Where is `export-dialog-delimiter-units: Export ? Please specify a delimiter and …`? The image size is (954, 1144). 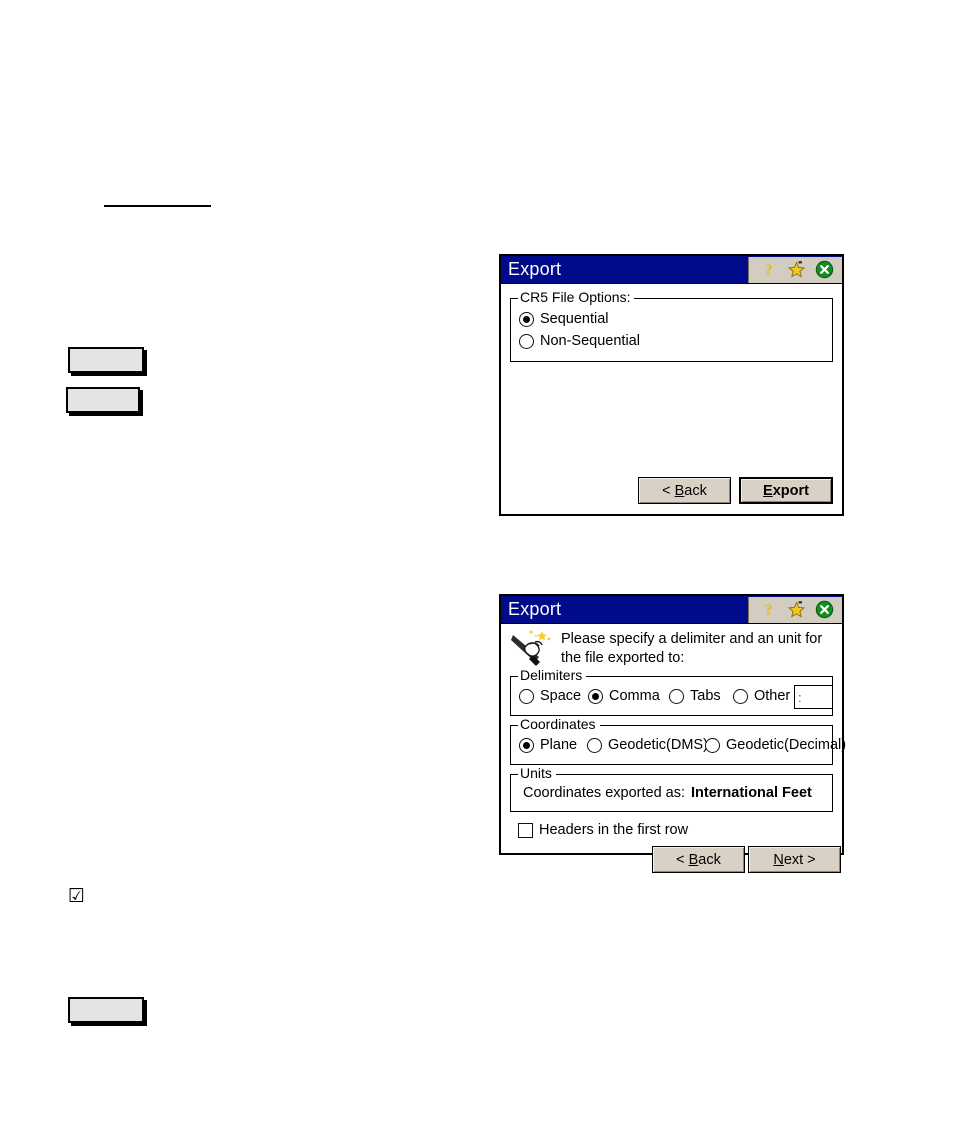
export-dialog-delimiter-units: Export ? Please specify a delimiter and … is located at coordinates (672, 733).